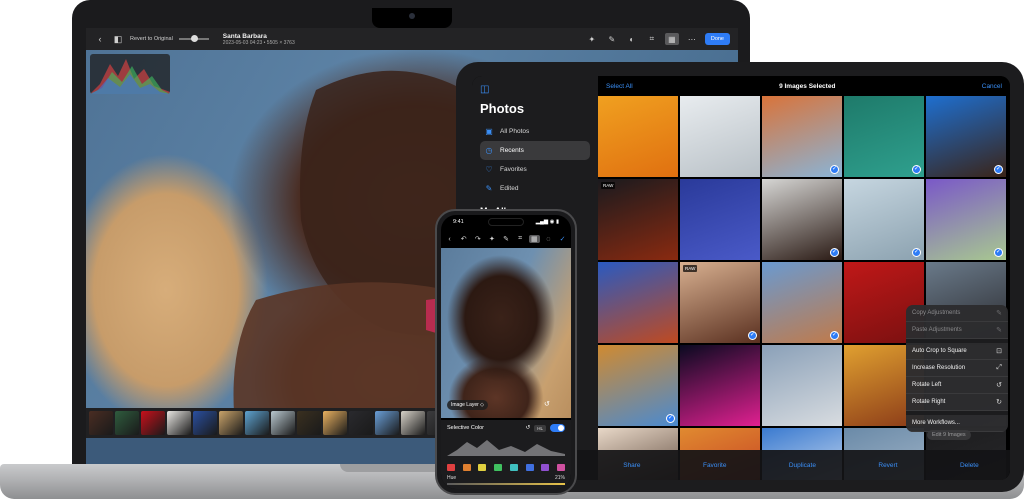  What do you see at coordinates (506, 222) in the screenshot?
I see `dynamic-island` at bounding box center [506, 222].